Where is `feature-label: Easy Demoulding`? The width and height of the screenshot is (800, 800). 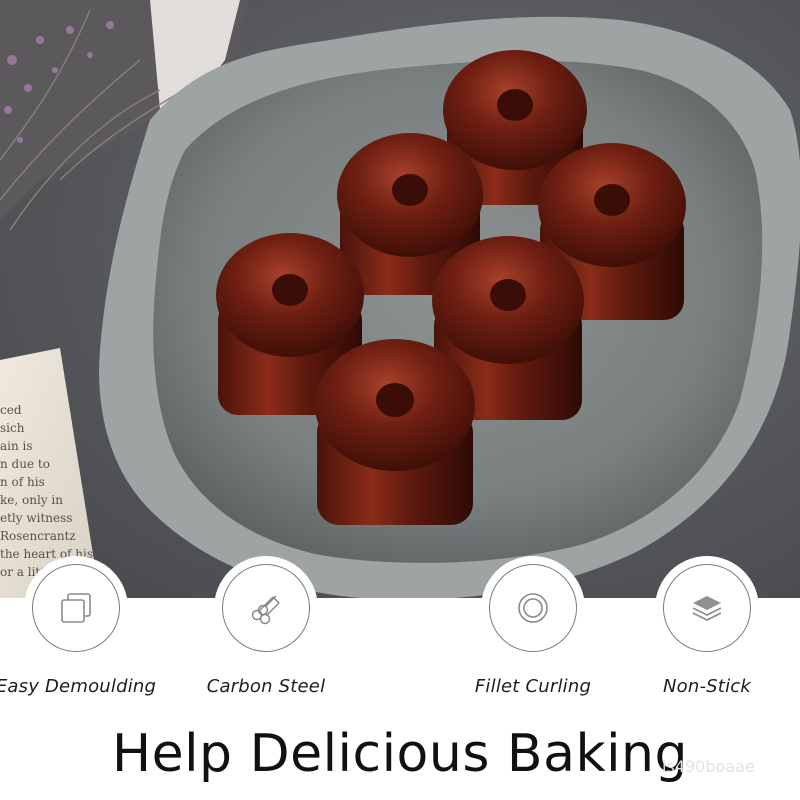 feature-label: Easy Demoulding is located at coordinates (78, 686).